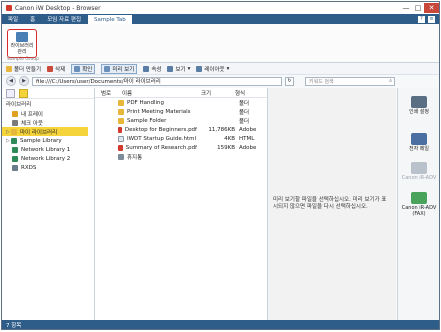 The width and height of the screenshot is (441, 332). I want to click on ribbon-group-label: Sample Group, so click(23, 59).